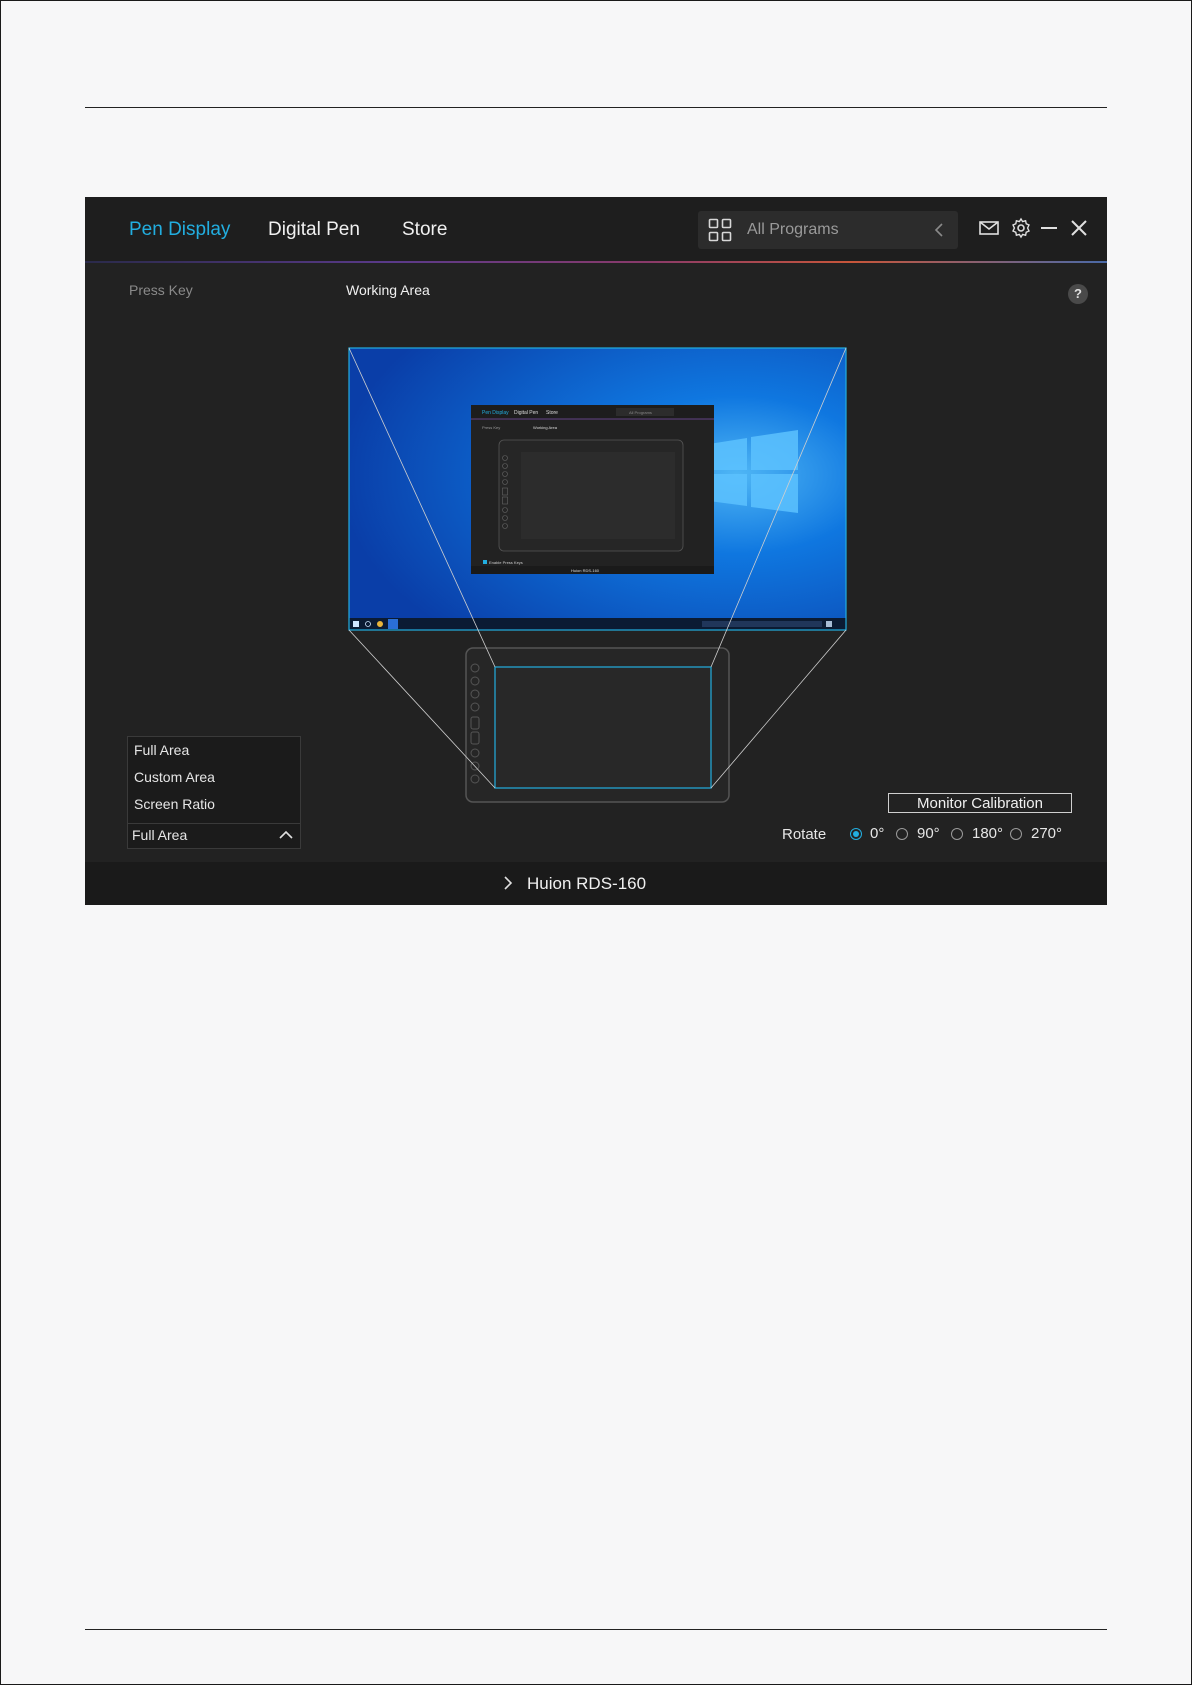 Image resolution: width=1192 pixels, height=1685 pixels. I want to click on tablet-device, so click(597, 725).